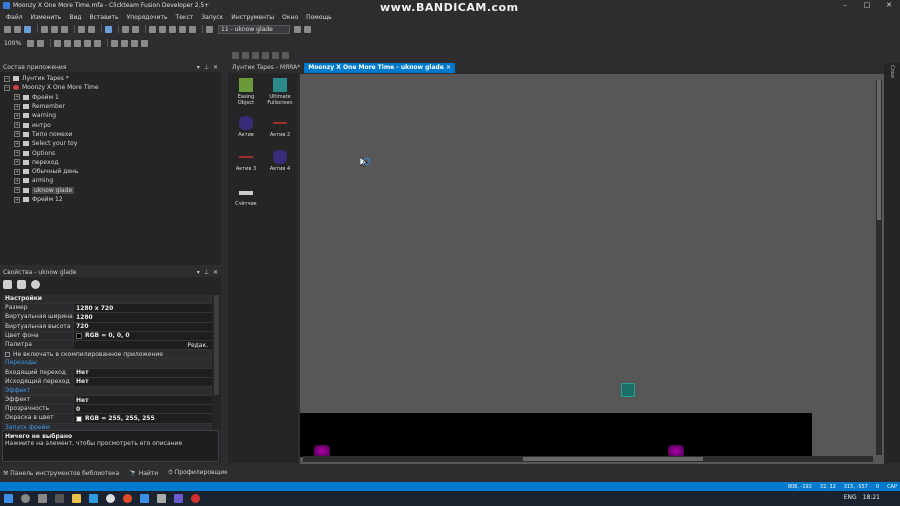  Describe the element at coordinates (110, 78) in the screenshot. I see `tree-item: − Лунтик Tapes *` at that location.